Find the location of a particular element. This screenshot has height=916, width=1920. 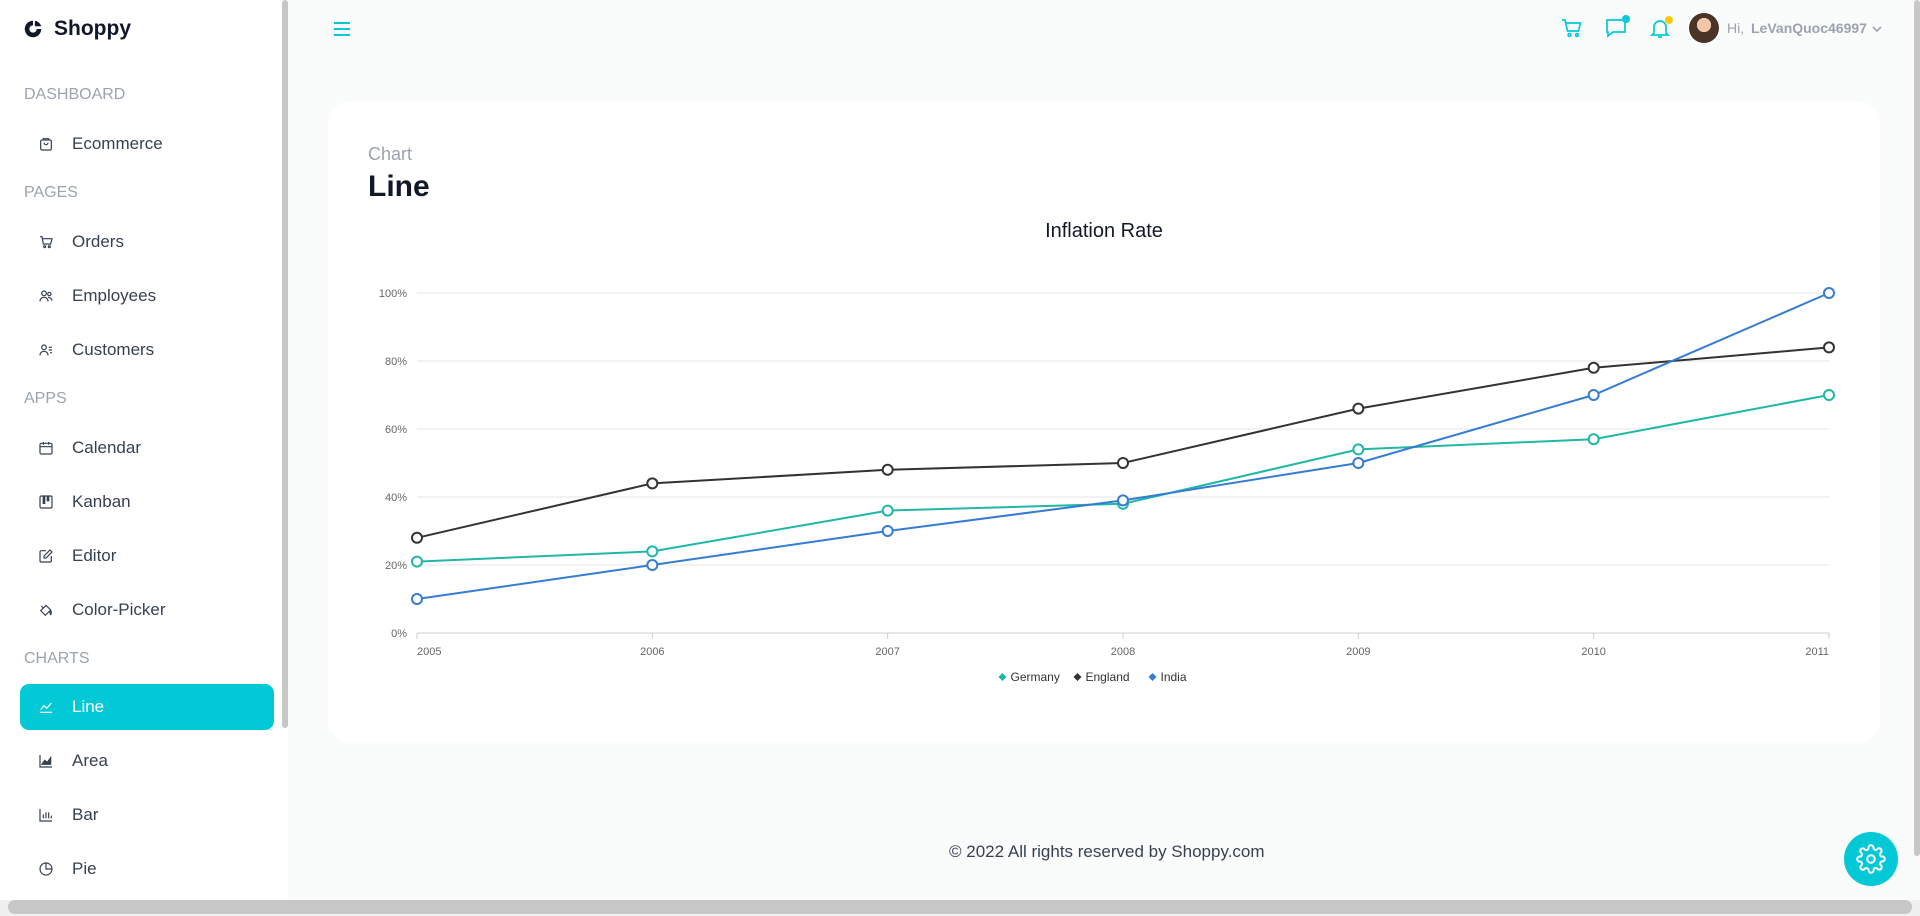

gear-icon is located at coordinates (1871, 859).